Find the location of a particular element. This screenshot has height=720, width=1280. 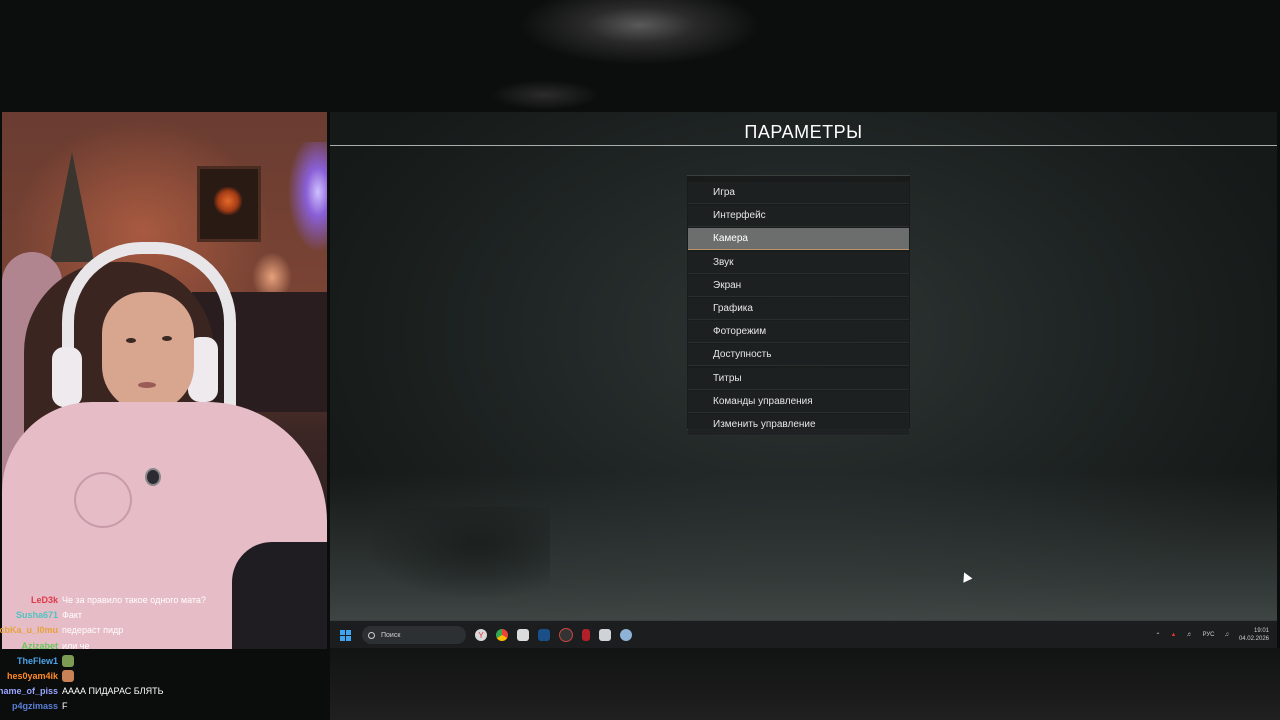

search-input: Поиск is located at coordinates (414, 635).